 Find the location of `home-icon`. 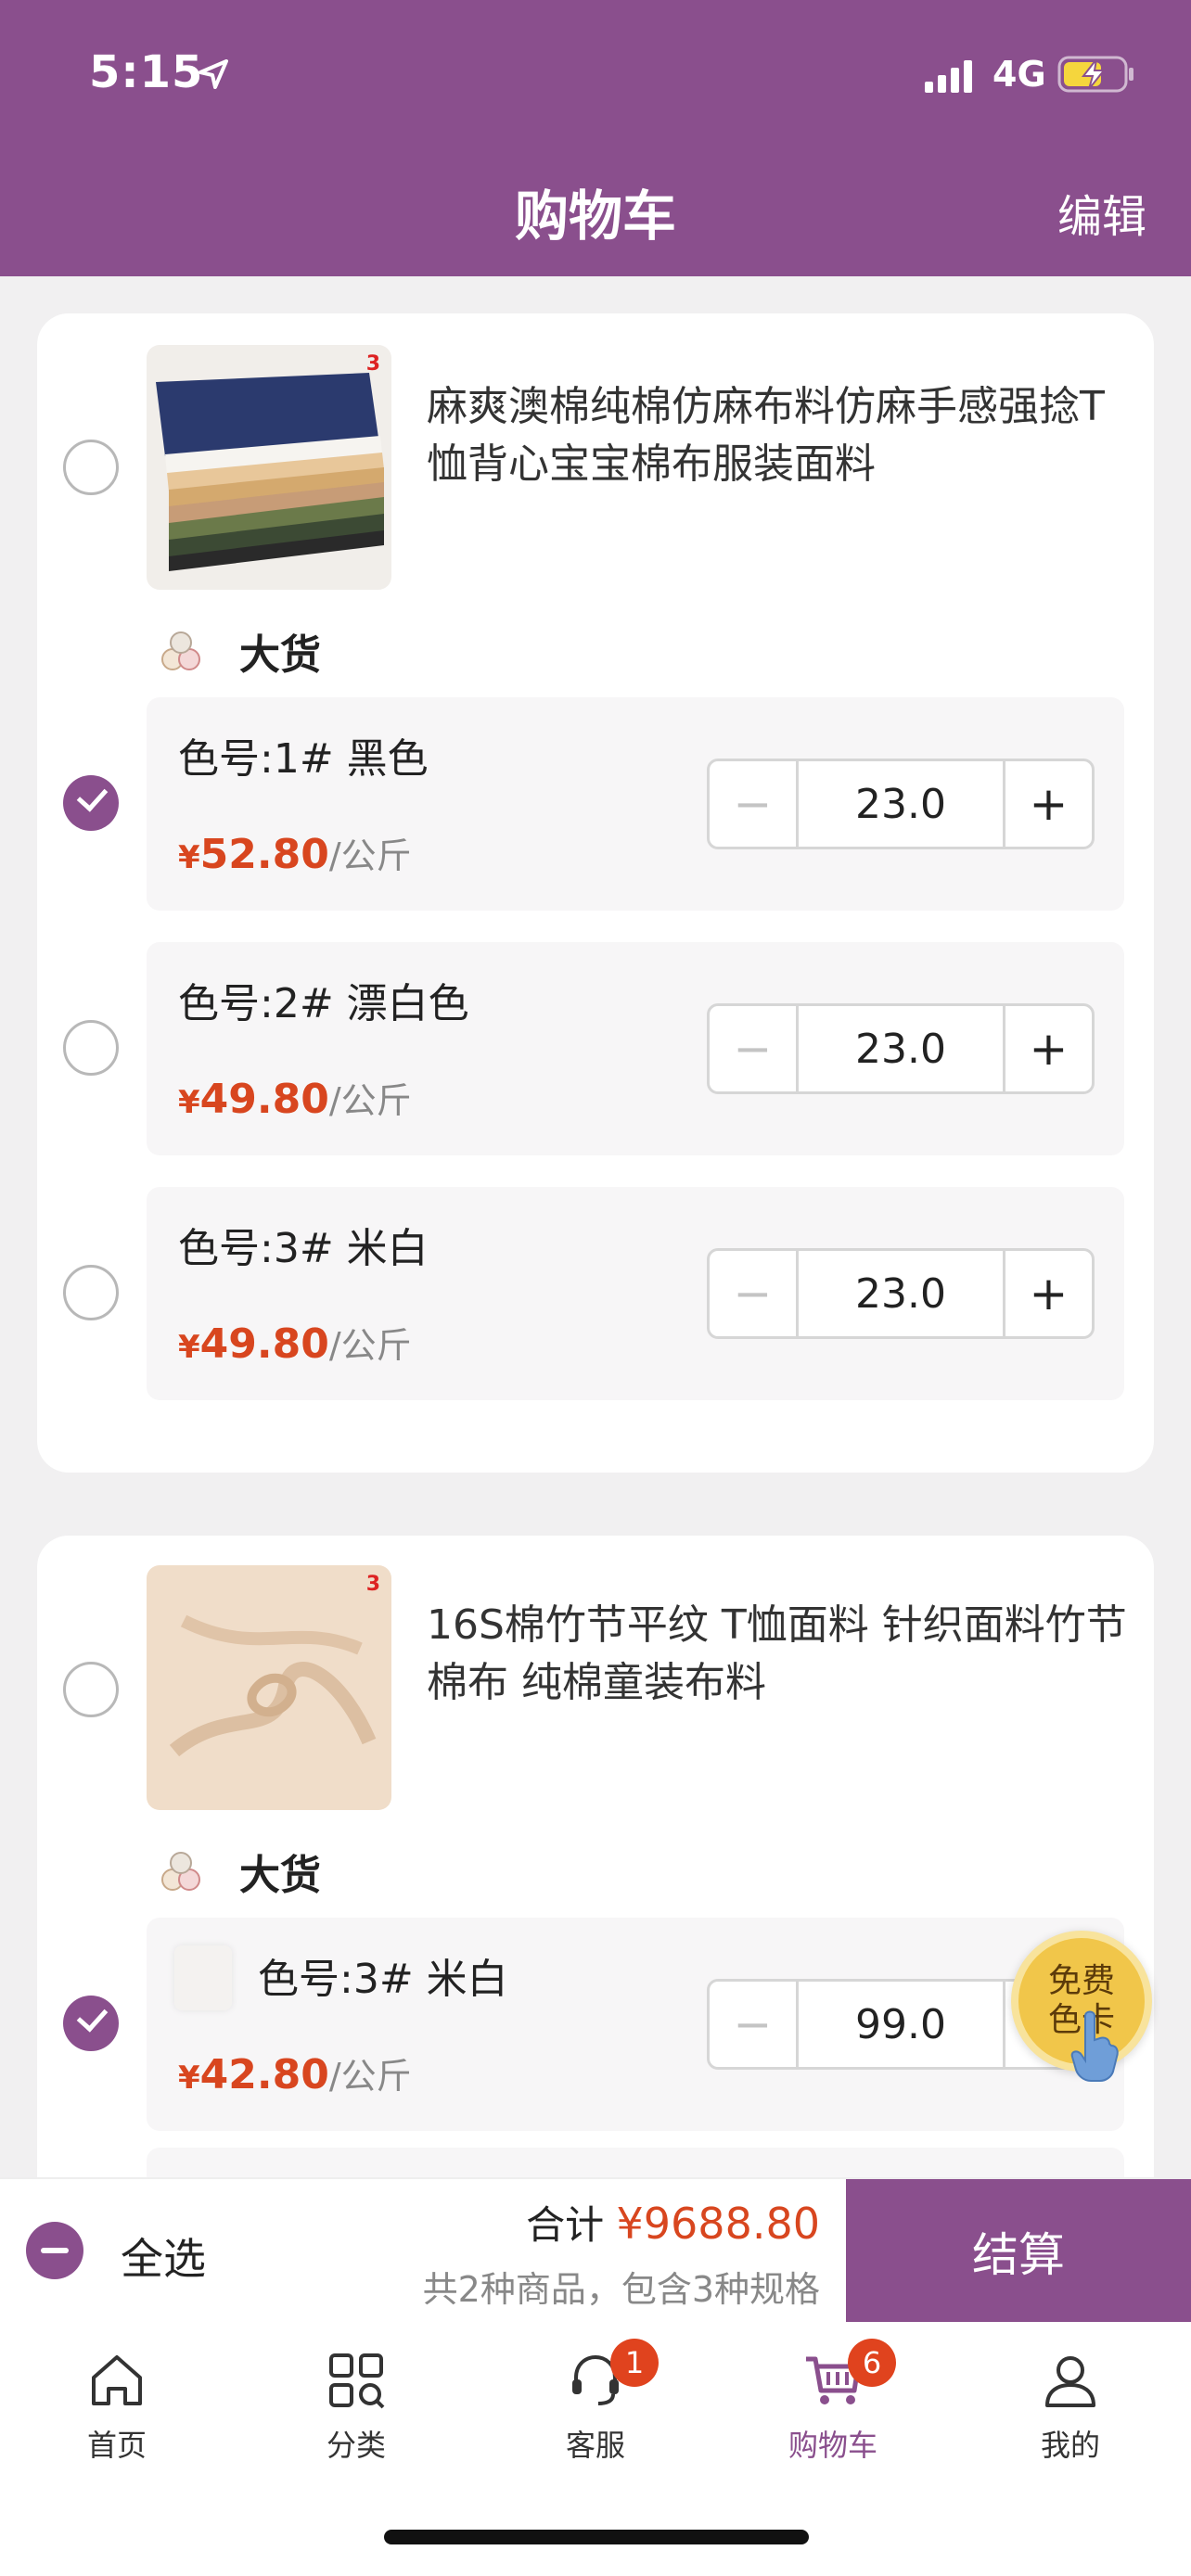

home-icon is located at coordinates (117, 2380).